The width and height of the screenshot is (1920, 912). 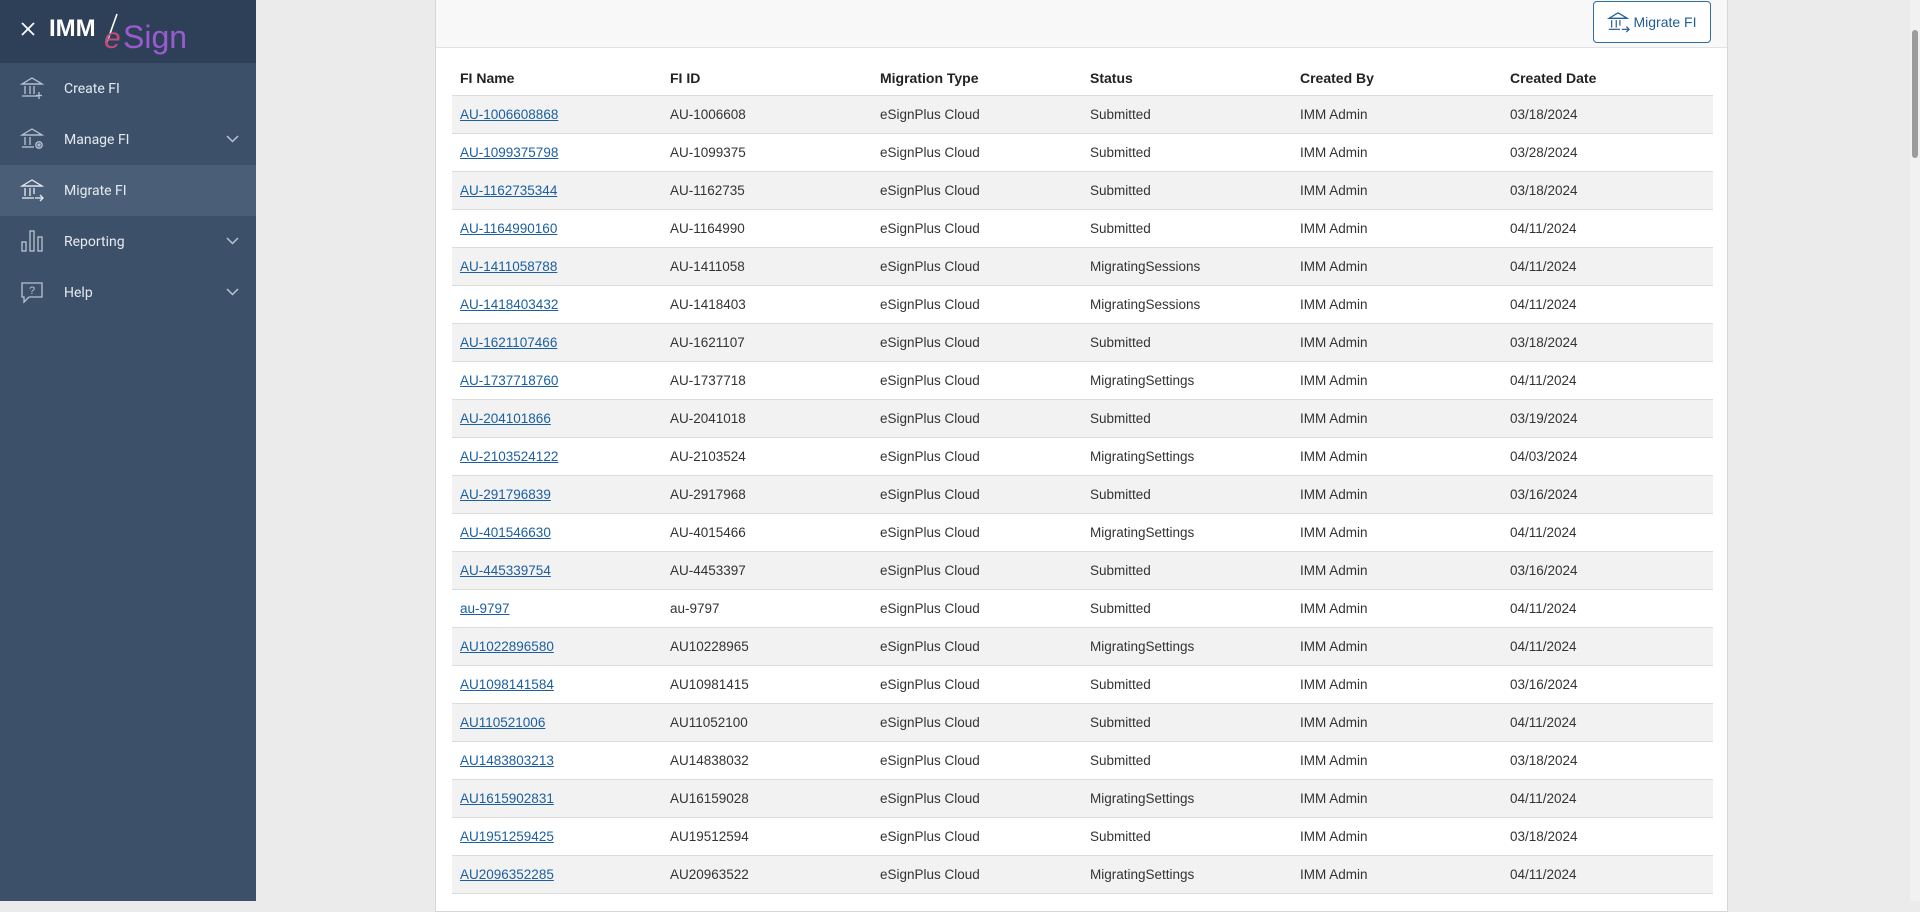 What do you see at coordinates (509, 380) in the screenshot?
I see `fi-name-link: AU-1737718760` at bounding box center [509, 380].